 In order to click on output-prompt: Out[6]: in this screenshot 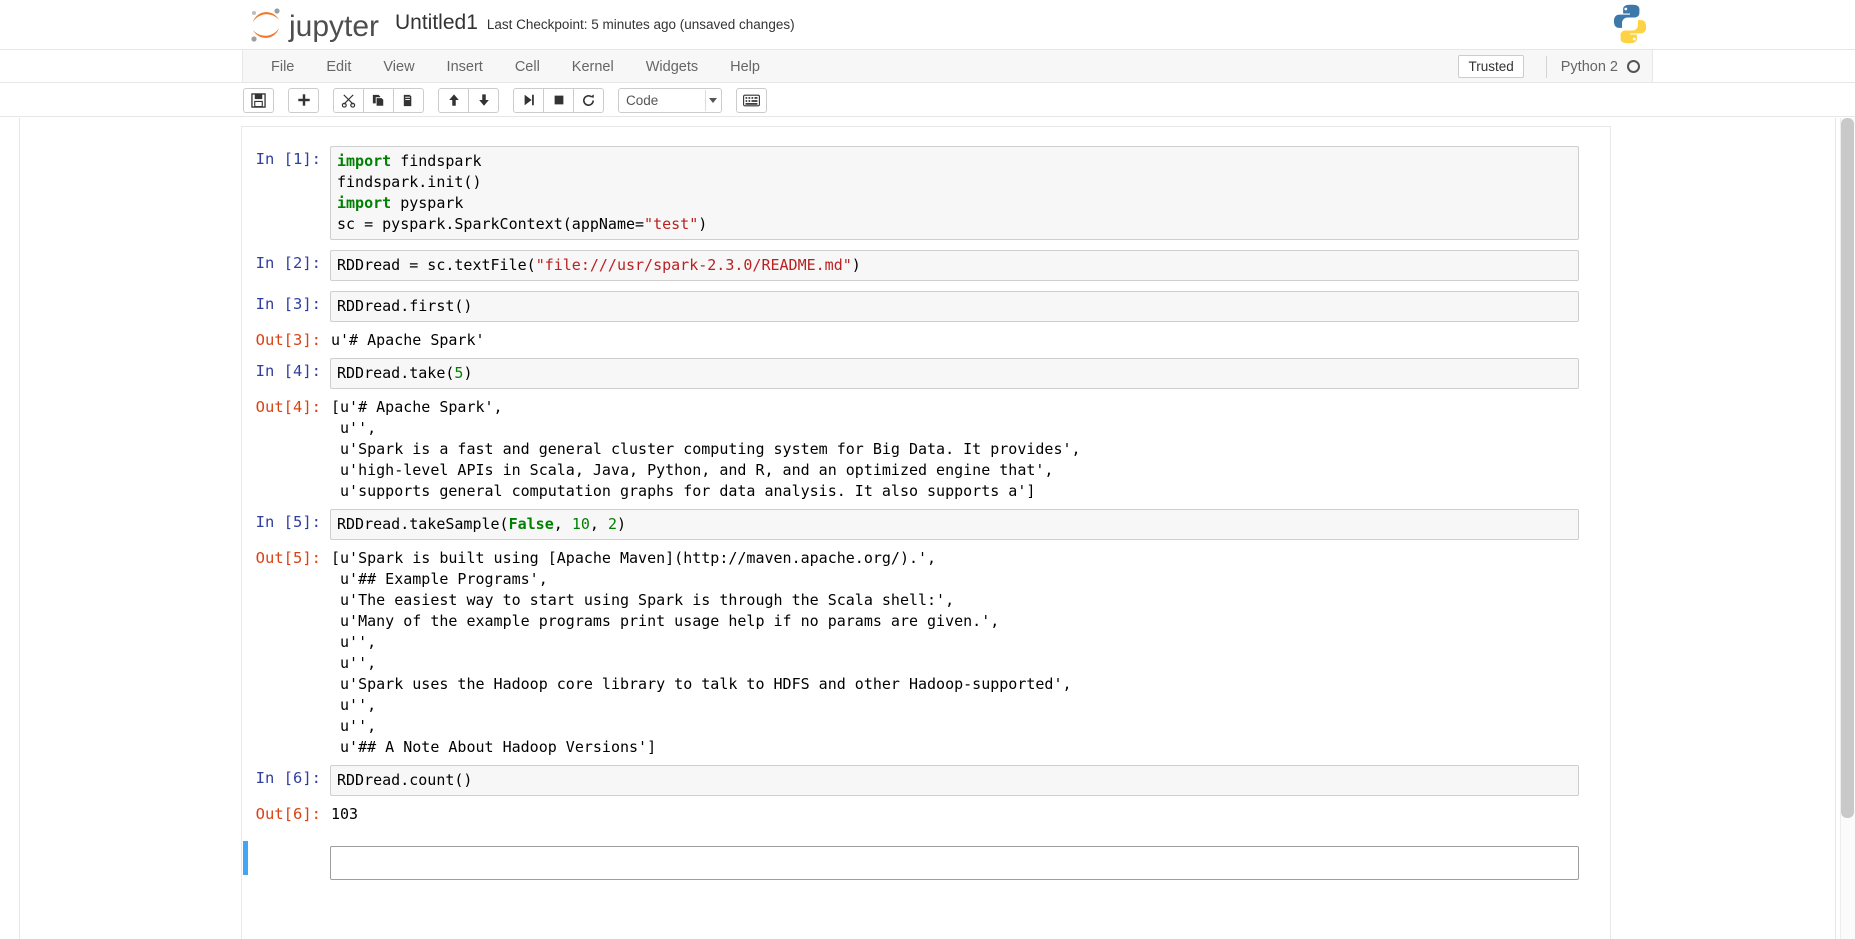, I will do `click(288, 814)`.